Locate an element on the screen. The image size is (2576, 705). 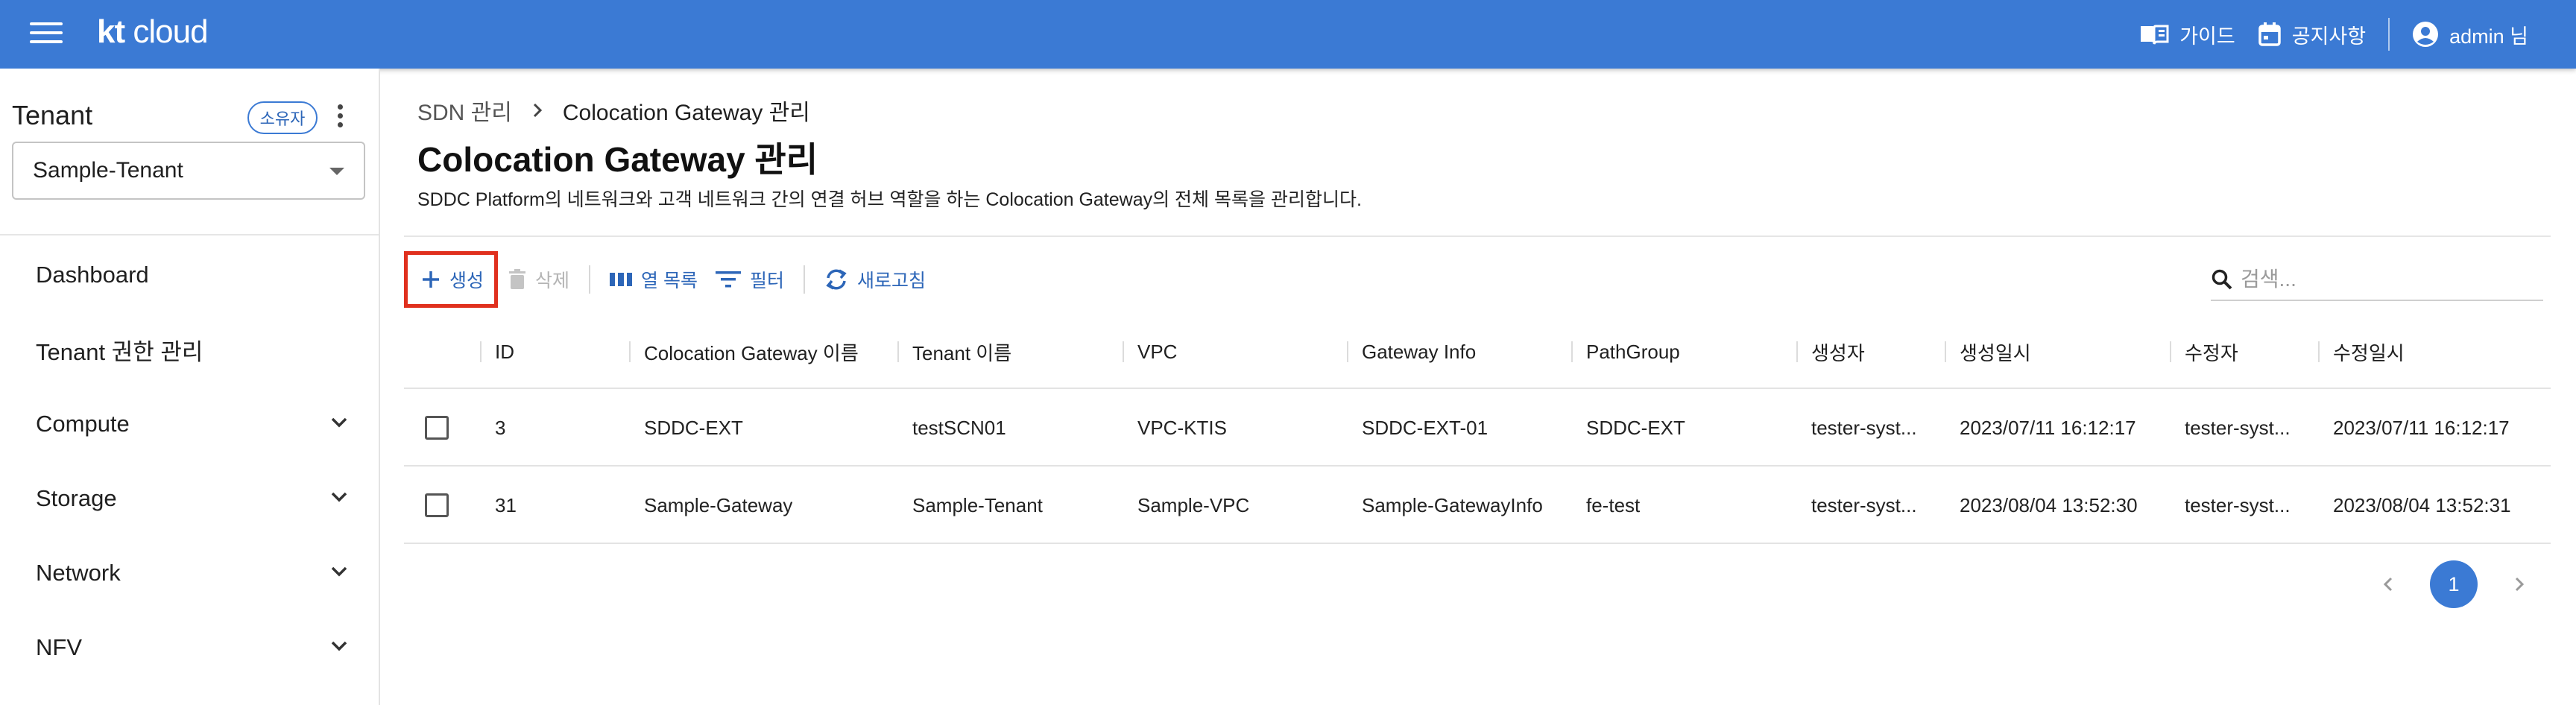
topbar-divider is located at coordinates (2389, 34).